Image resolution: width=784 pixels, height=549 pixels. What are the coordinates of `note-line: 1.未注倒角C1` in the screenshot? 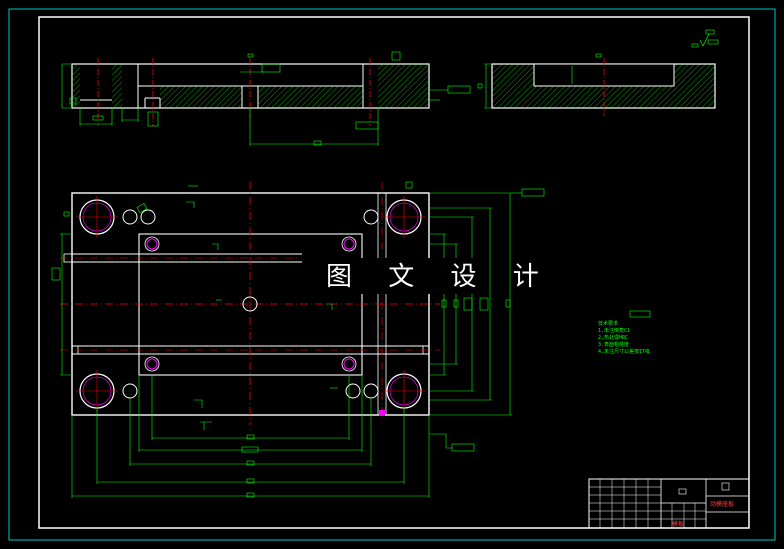 It's located at (614, 330).